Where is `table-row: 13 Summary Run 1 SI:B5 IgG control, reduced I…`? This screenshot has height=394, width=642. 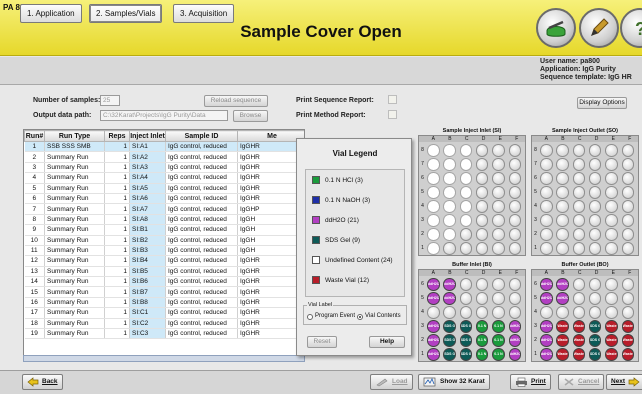 table-row: 13 Summary Run 1 SI:B5 IgG control, reduced I… is located at coordinates (164, 272).